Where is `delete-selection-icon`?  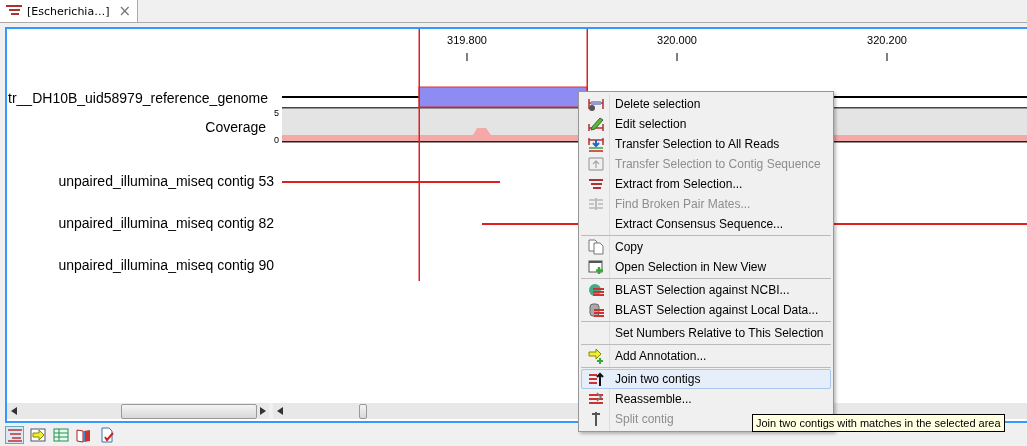 delete-selection-icon is located at coordinates (596, 104).